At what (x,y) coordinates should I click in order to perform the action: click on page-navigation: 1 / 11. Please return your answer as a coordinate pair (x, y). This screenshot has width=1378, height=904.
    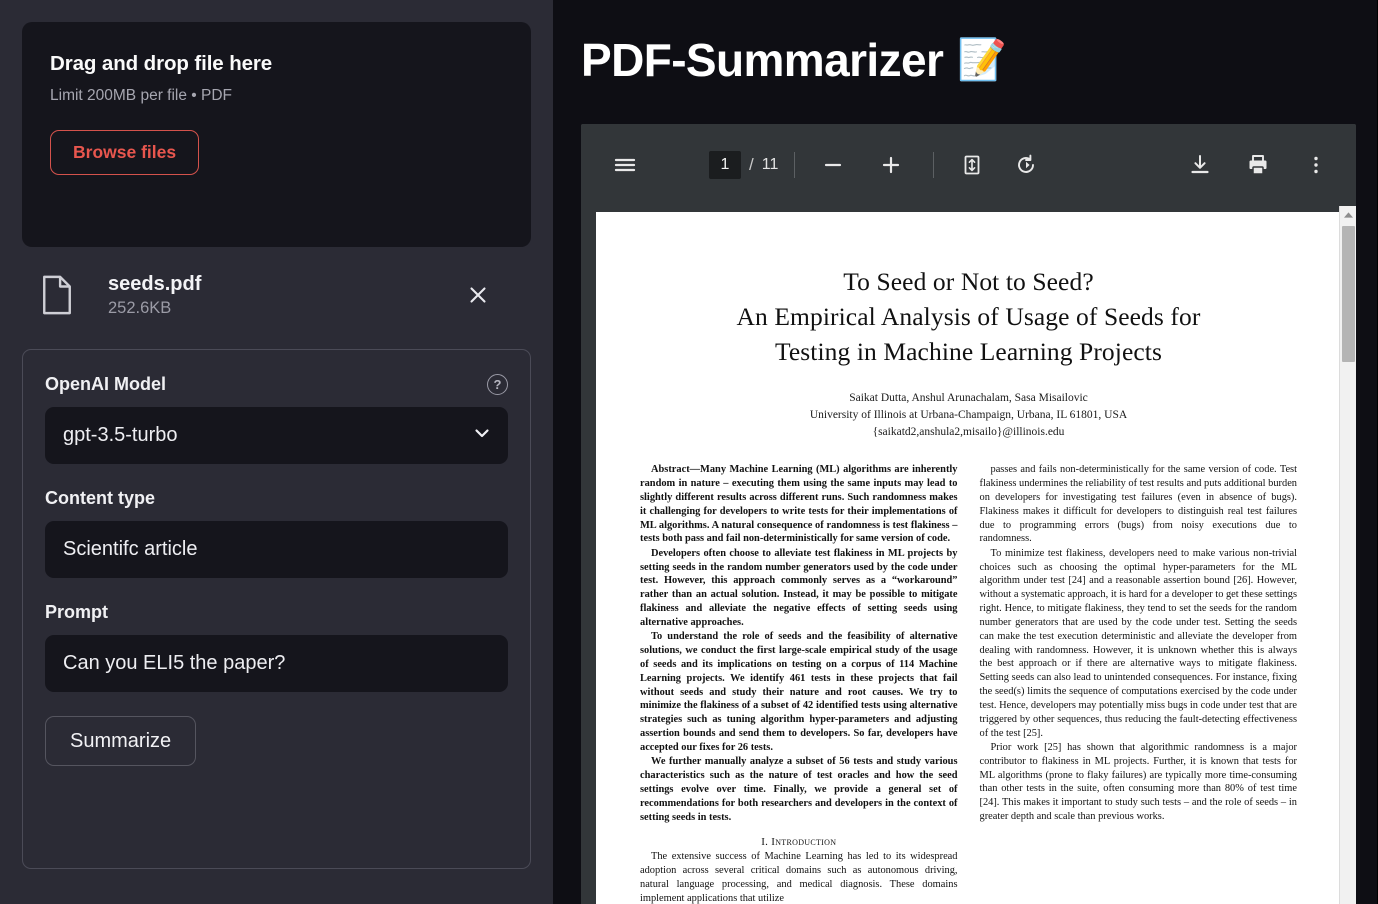
    Looking at the image, I should click on (743, 165).